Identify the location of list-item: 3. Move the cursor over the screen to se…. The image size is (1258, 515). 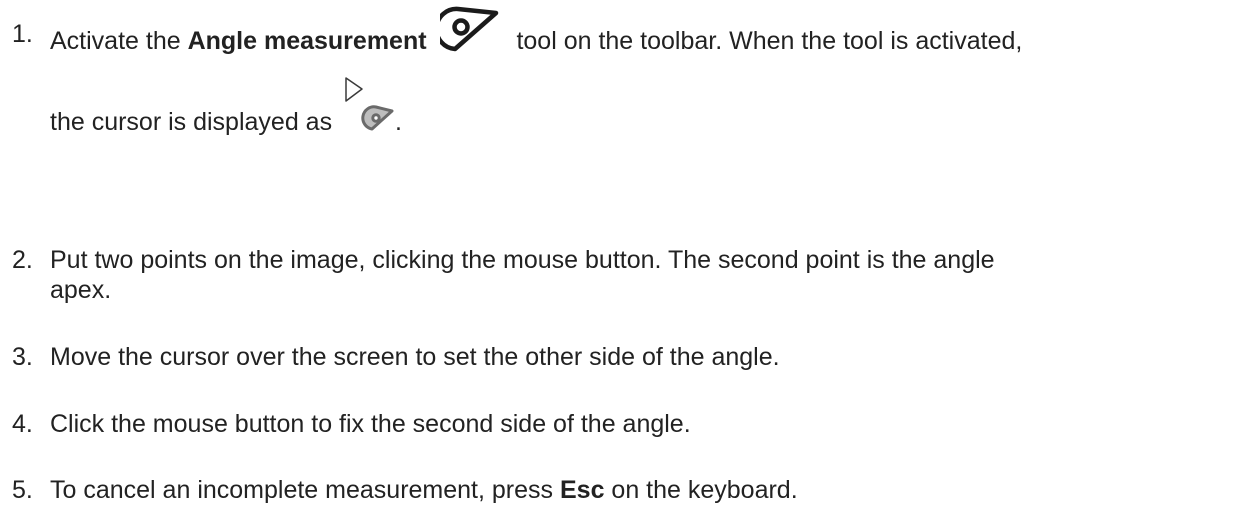
(625, 357).